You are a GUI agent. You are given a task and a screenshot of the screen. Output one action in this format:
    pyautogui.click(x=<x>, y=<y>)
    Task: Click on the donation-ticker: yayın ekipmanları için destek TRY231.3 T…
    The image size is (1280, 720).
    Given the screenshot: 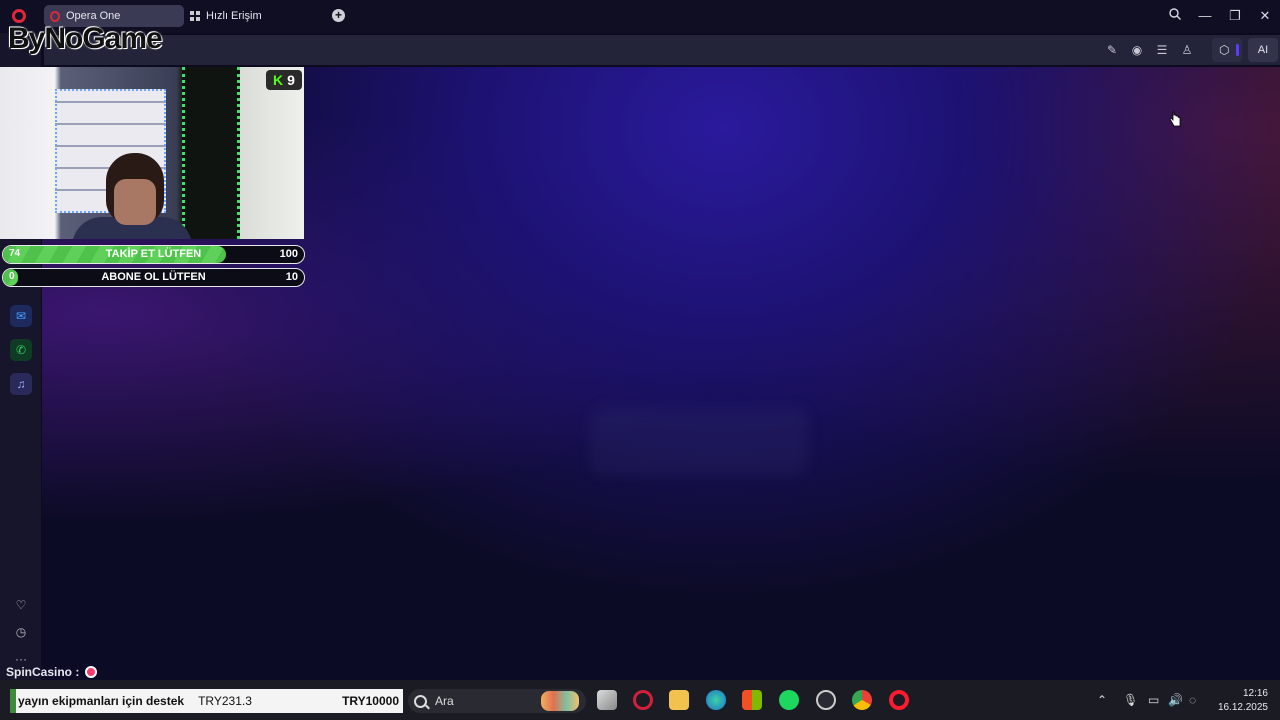 What is the action you would take?
    pyautogui.click(x=206, y=701)
    